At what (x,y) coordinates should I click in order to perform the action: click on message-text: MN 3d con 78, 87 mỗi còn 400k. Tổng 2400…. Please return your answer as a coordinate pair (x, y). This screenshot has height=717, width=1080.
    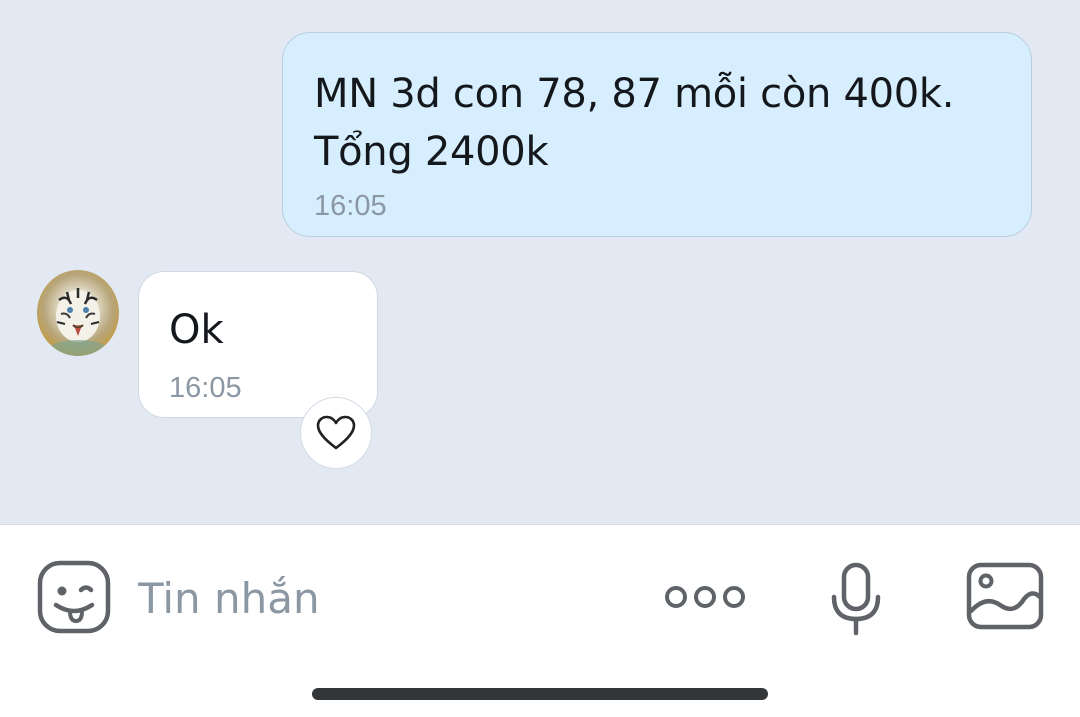
    Looking at the image, I should click on (634, 123).